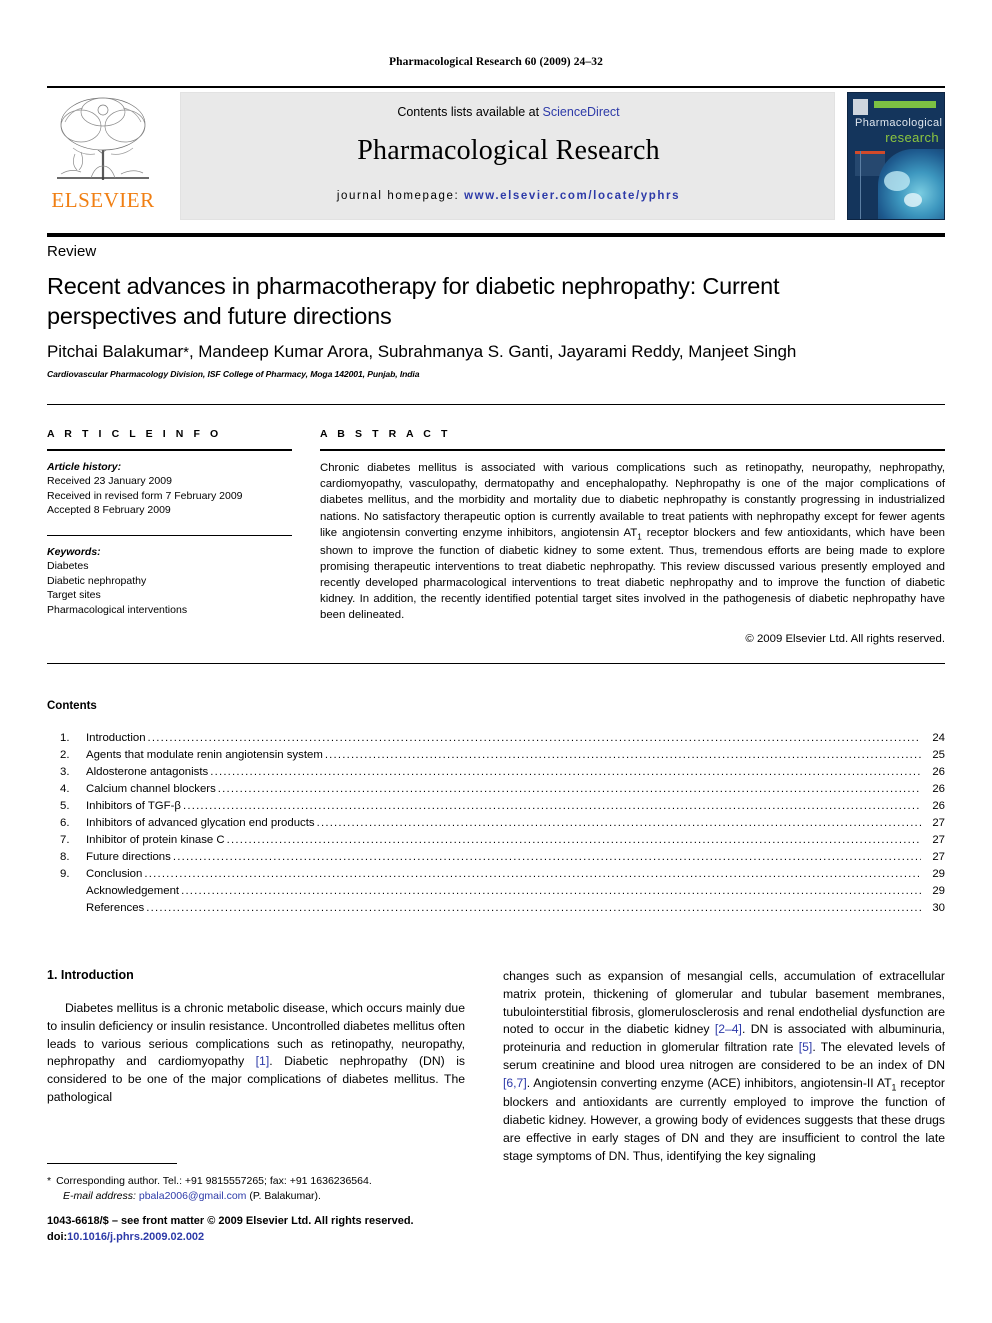 This screenshot has height=1323, width=992. Describe the element at coordinates (132, 891) in the screenshot. I see `toc-label: Acknowledgement` at that location.